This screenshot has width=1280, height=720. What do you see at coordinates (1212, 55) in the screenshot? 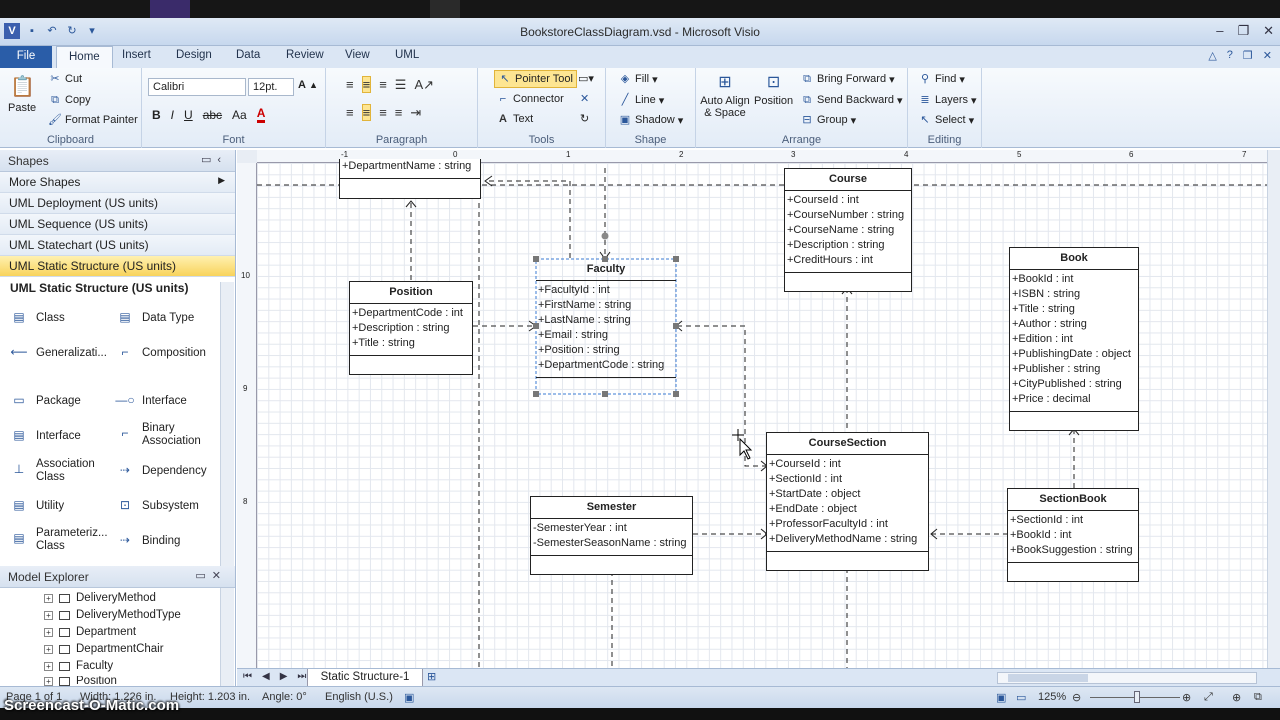
I see `minimize-ribbon-icon: △` at bounding box center [1212, 55].